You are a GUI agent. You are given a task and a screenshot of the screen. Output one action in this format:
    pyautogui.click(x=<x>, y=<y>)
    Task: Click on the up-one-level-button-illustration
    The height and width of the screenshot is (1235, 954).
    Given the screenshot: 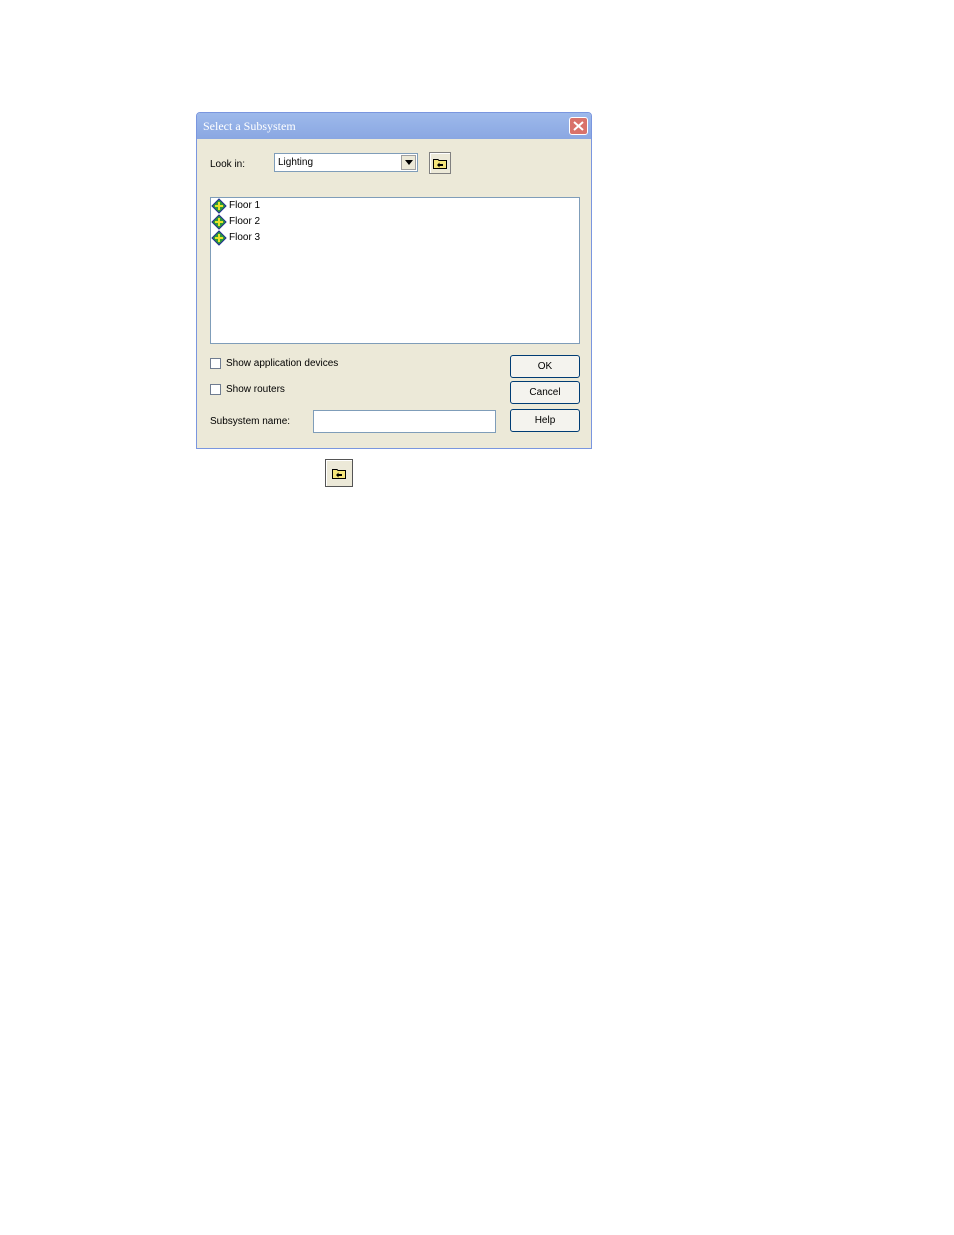 What is the action you would take?
    pyautogui.click(x=339, y=473)
    